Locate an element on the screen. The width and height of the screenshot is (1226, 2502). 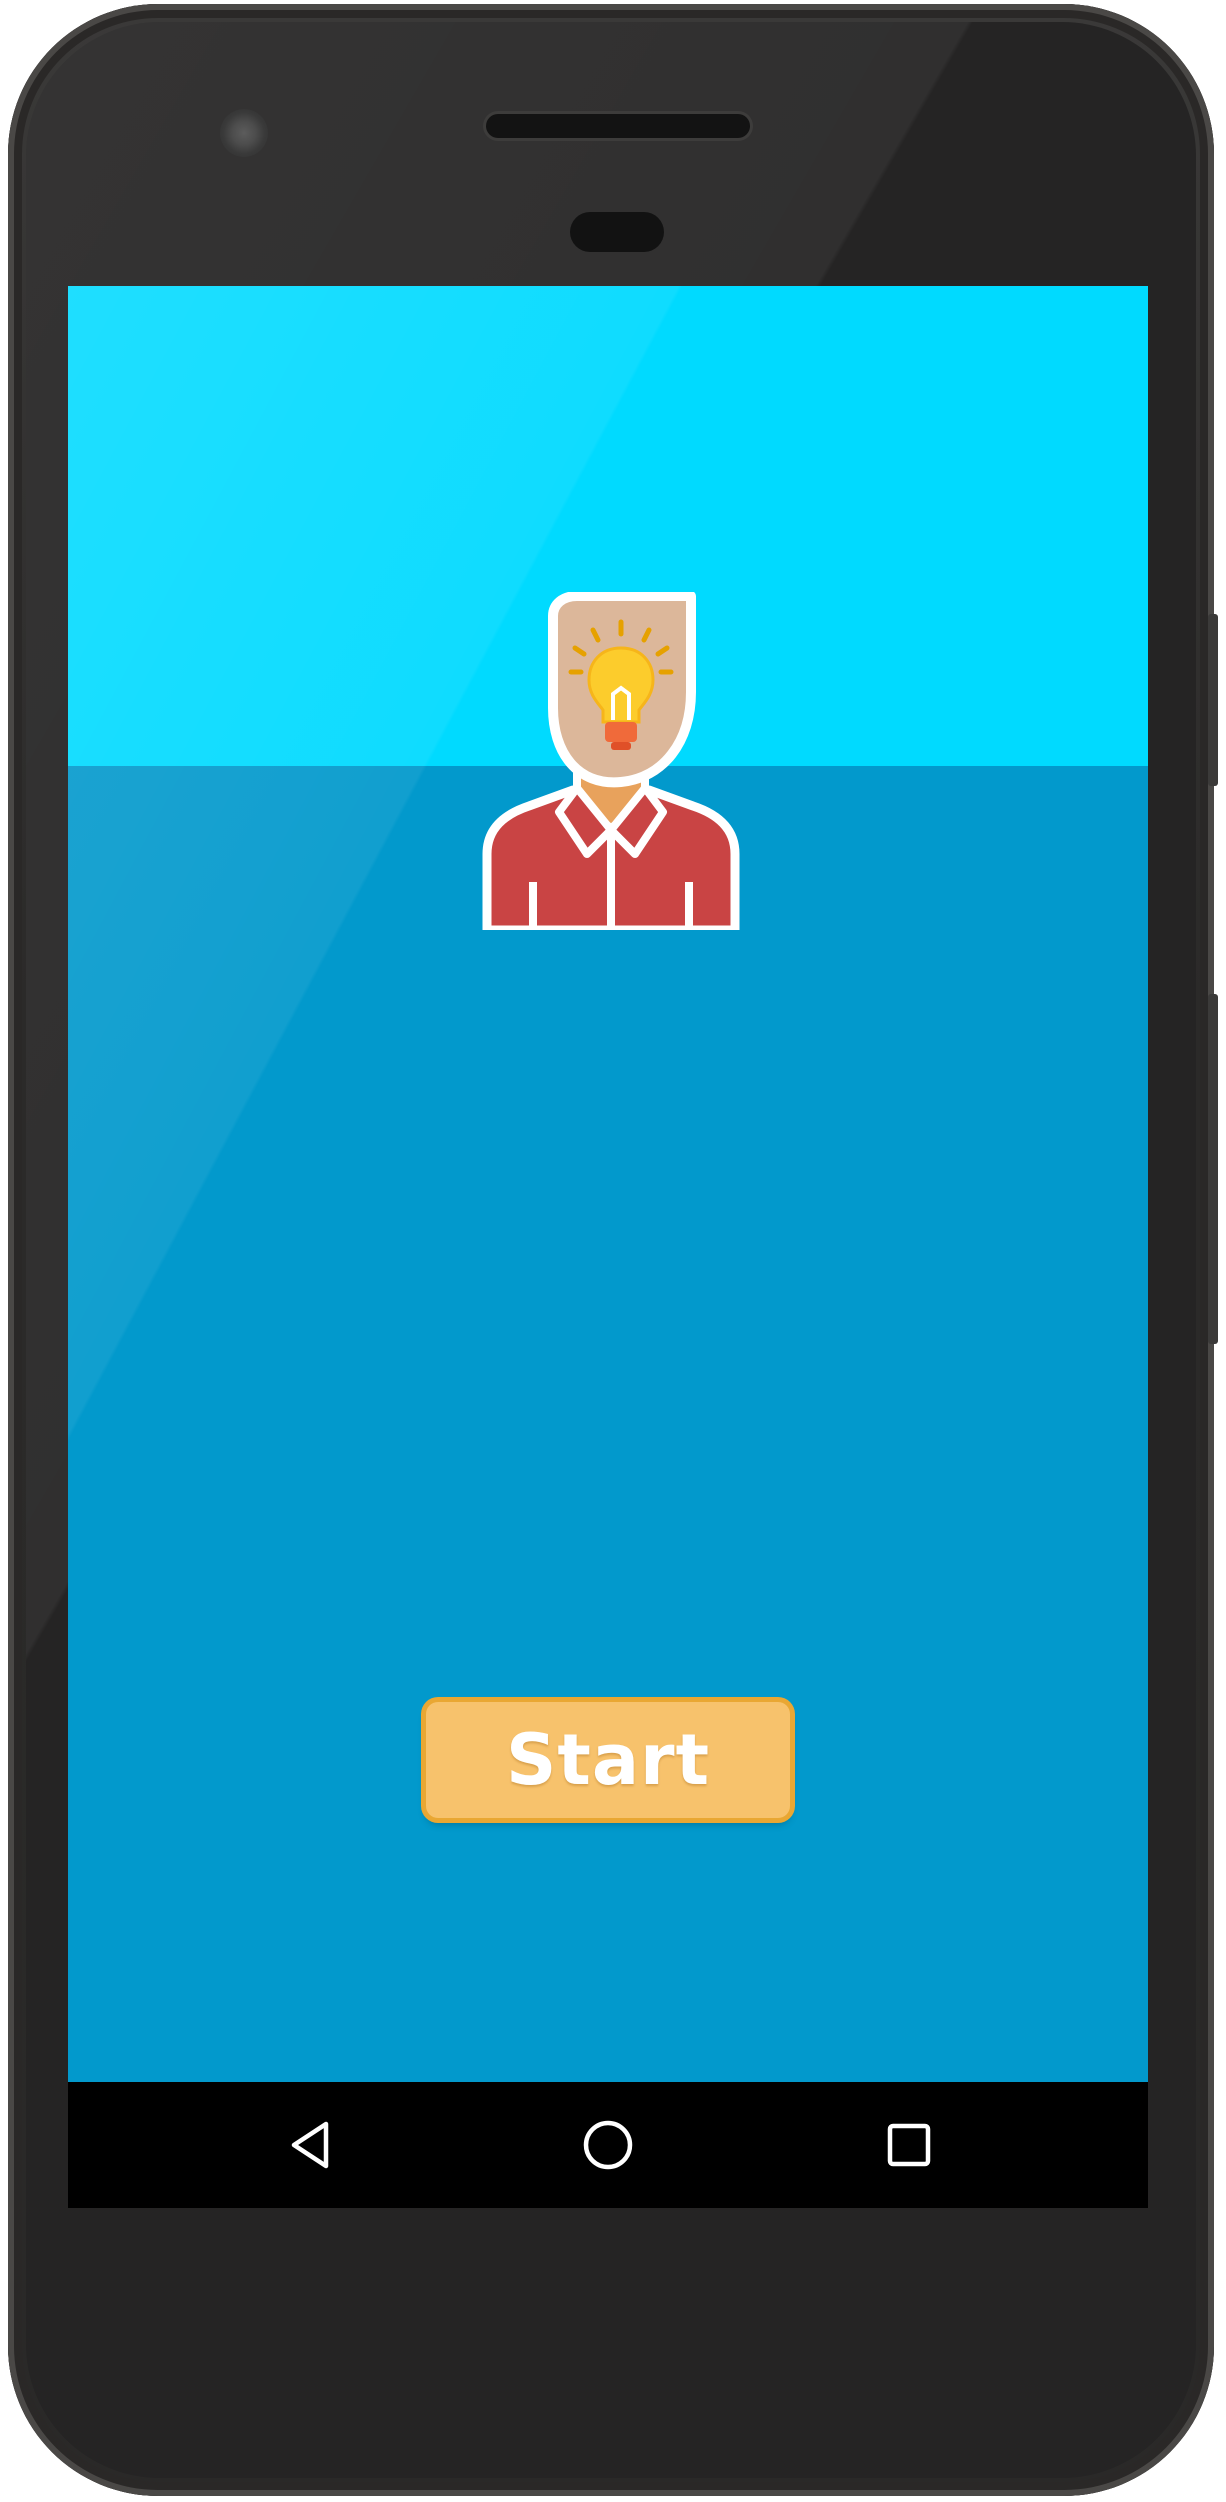
home-circle-icon is located at coordinates (608, 2145).